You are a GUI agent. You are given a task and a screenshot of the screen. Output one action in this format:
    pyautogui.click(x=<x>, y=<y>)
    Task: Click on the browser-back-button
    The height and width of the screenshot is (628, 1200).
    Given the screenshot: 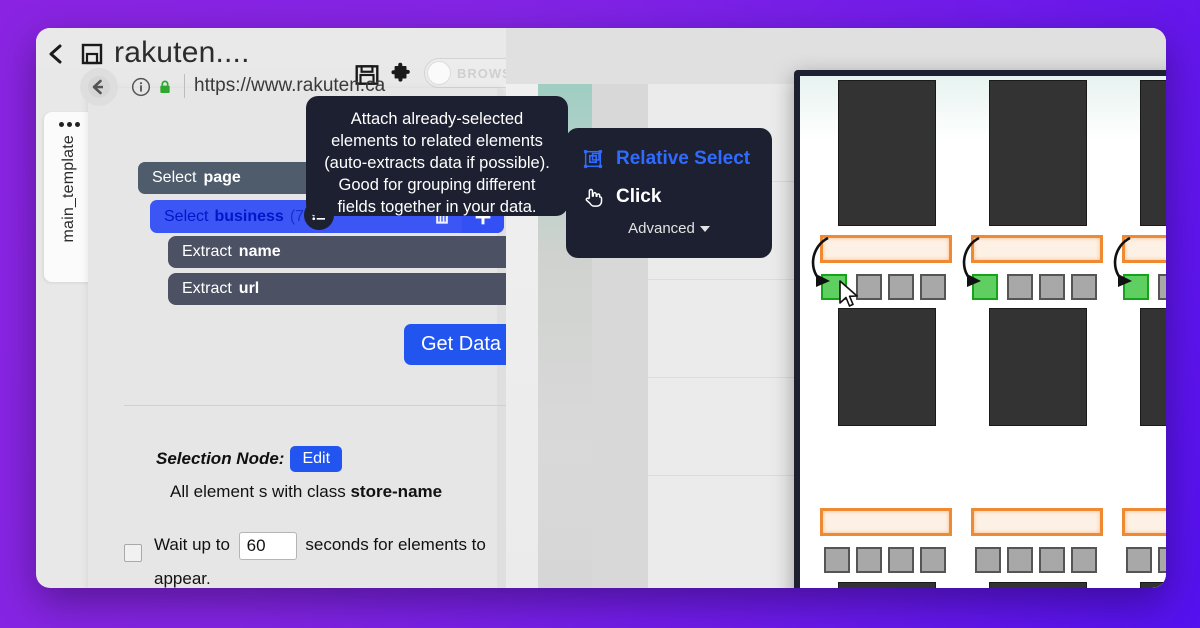 What is the action you would take?
    pyautogui.click(x=99, y=87)
    